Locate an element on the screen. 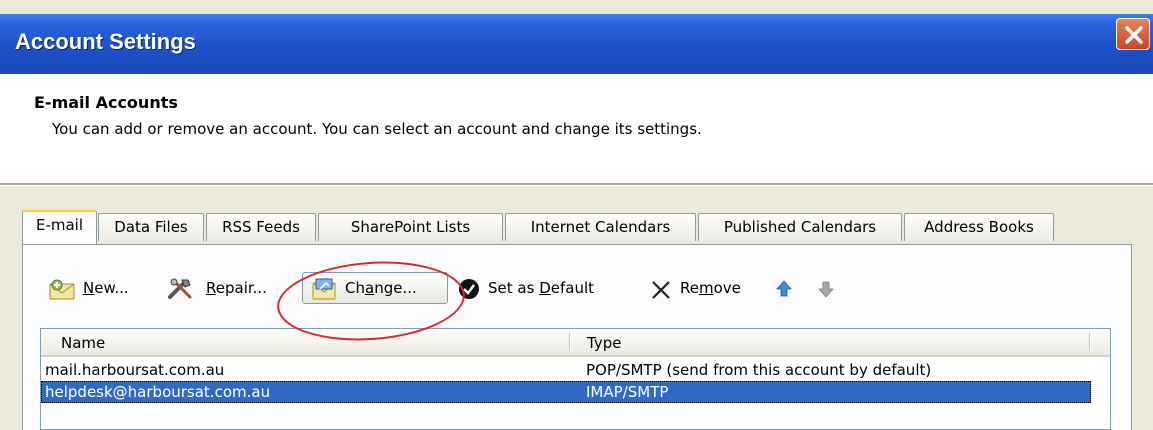 The height and width of the screenshot is (430, 1153). column-header-type: Type is located at coordinates (604, 342).